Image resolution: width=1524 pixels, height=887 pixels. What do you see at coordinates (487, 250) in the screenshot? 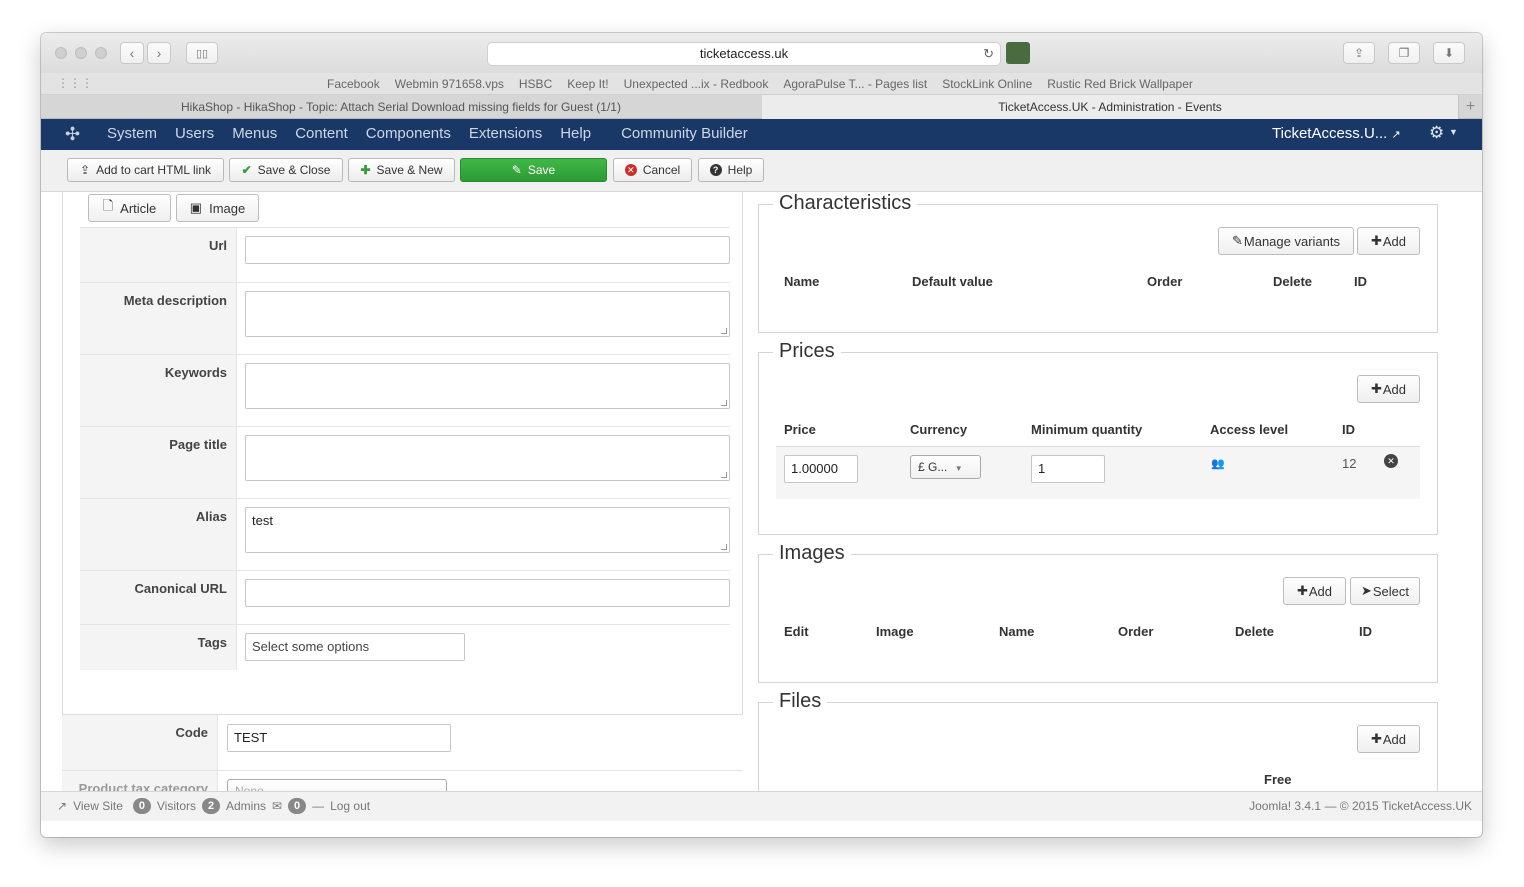
I see `url-input` at bounding box center [487, 250].